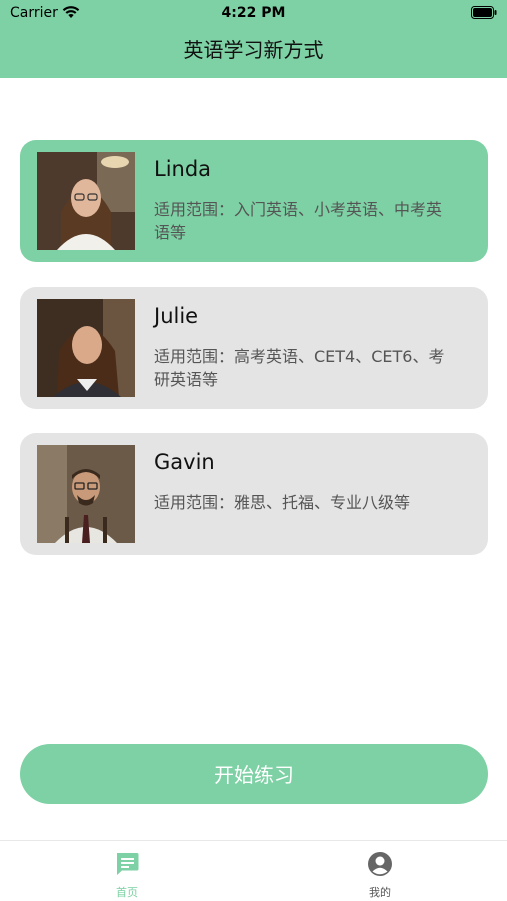 This screenshot has height=901, width=507. What do you see at coordinates (484, 12) in the screenshot?
I see `battery-icon` at bounding box center [484, 12].